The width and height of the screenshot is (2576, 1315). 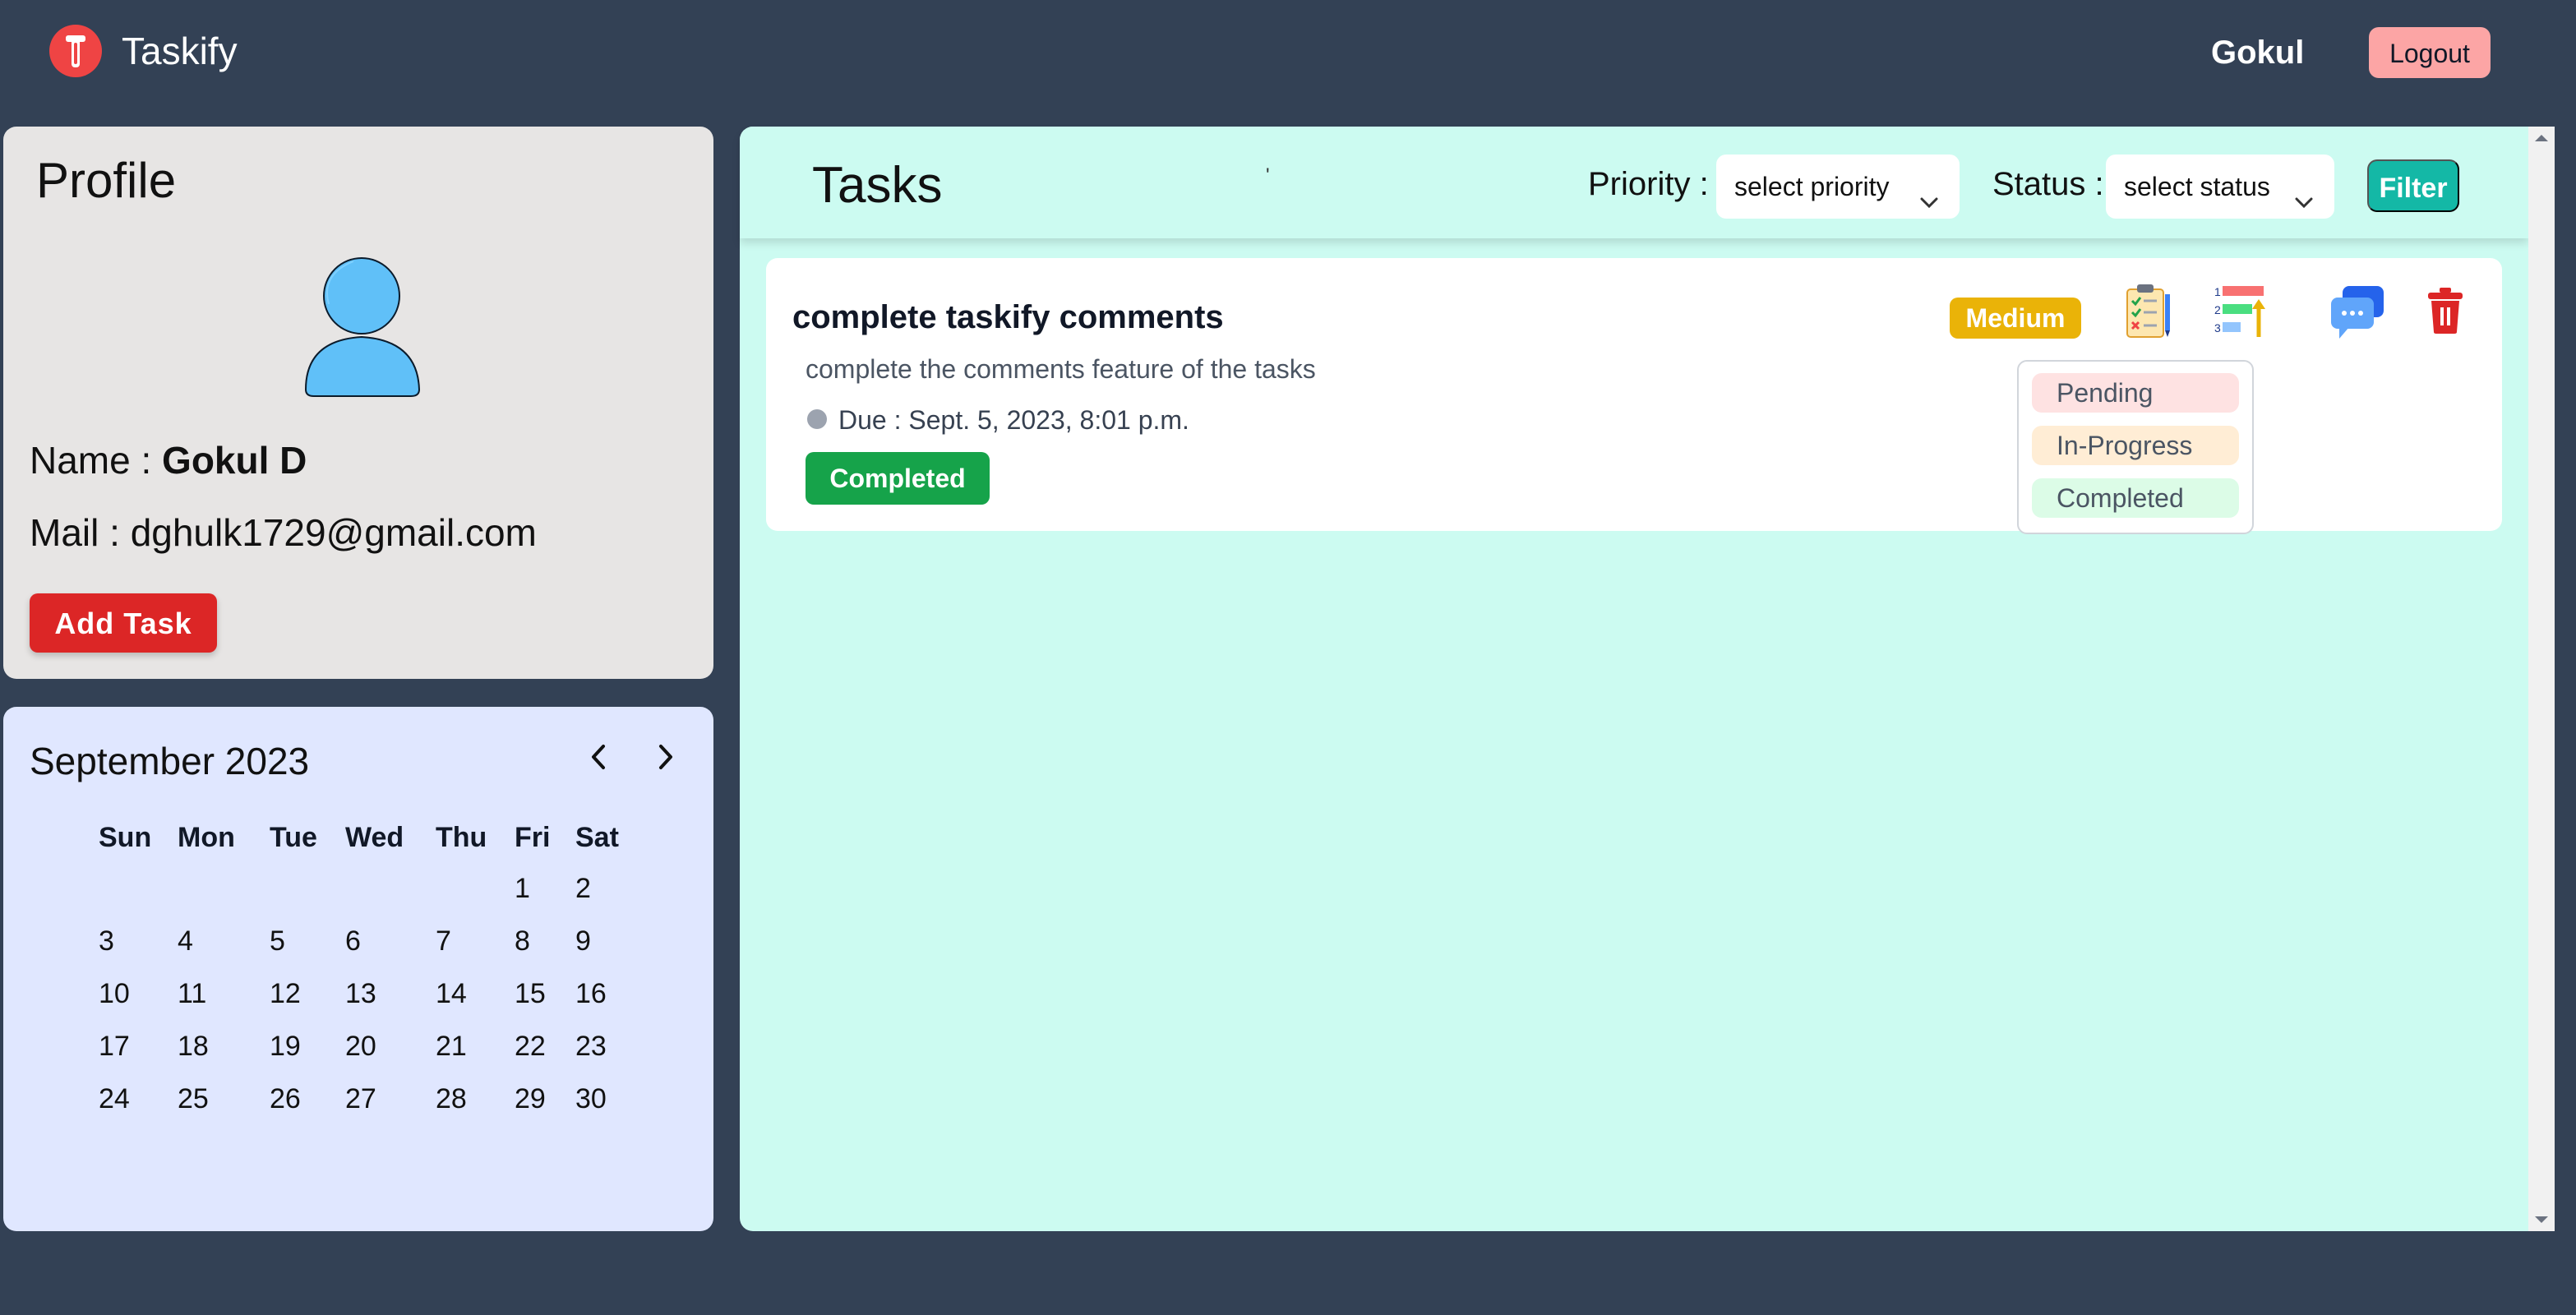 I want to click on svg-text: 2, so click(x=2217, y=309).